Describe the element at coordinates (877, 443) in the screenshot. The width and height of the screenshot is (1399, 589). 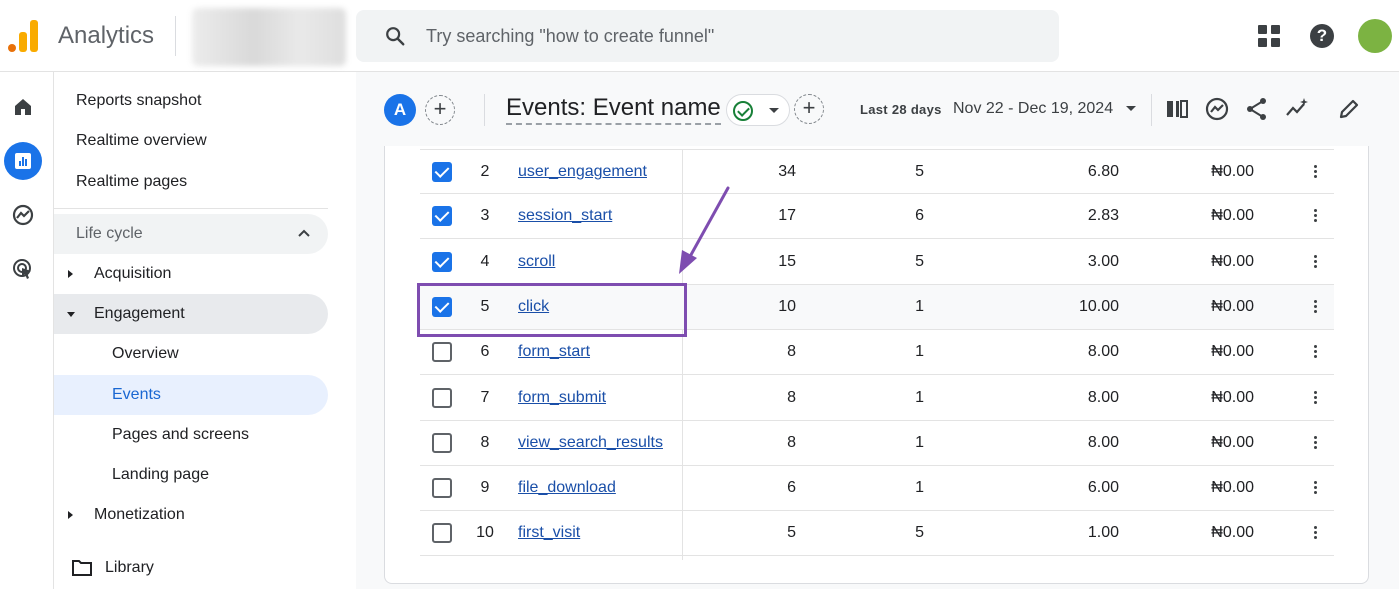
I see `table-row: 8 view_search_results 8 1 8.00 ₦0.00` at that location.